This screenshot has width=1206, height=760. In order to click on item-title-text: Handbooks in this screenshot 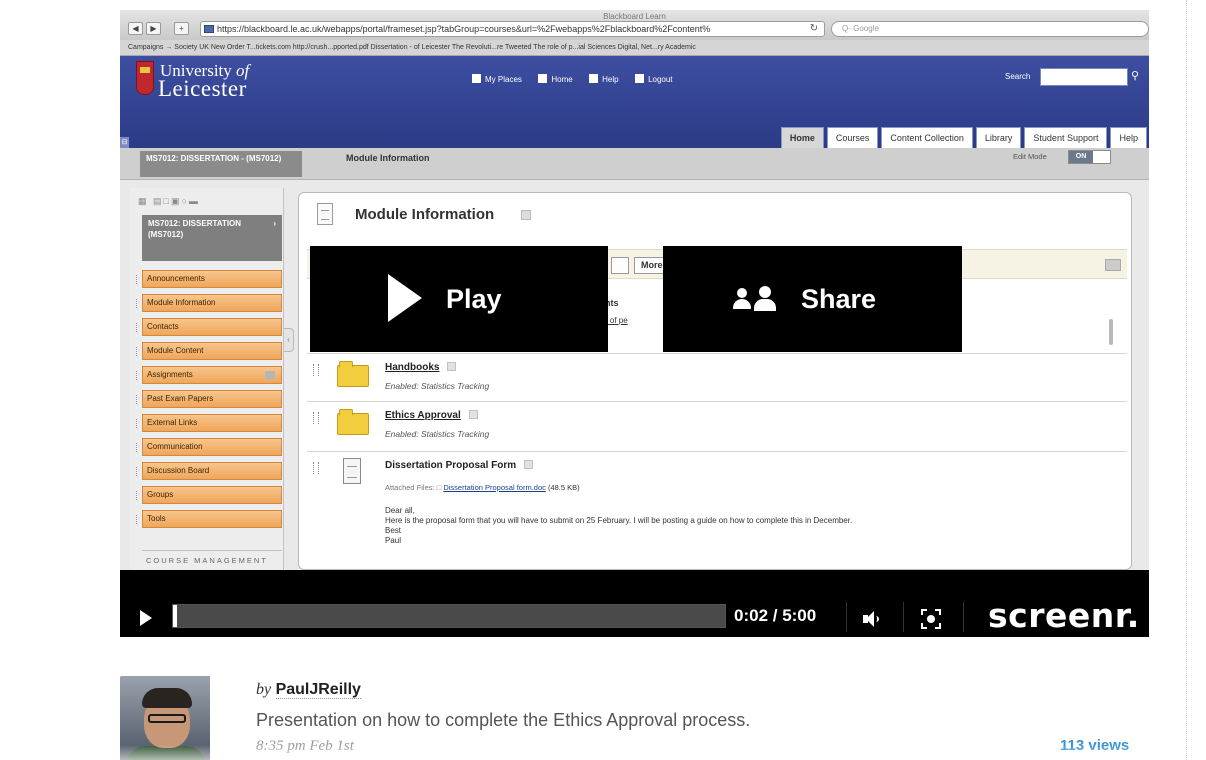, I will do `click(412, 367)`.